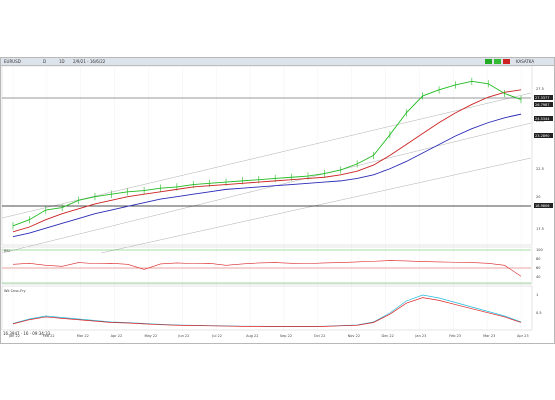  Describe the element at coordinates (216, 336) in the screenshot. I see `x-axis-label: Jul 22` at that location.